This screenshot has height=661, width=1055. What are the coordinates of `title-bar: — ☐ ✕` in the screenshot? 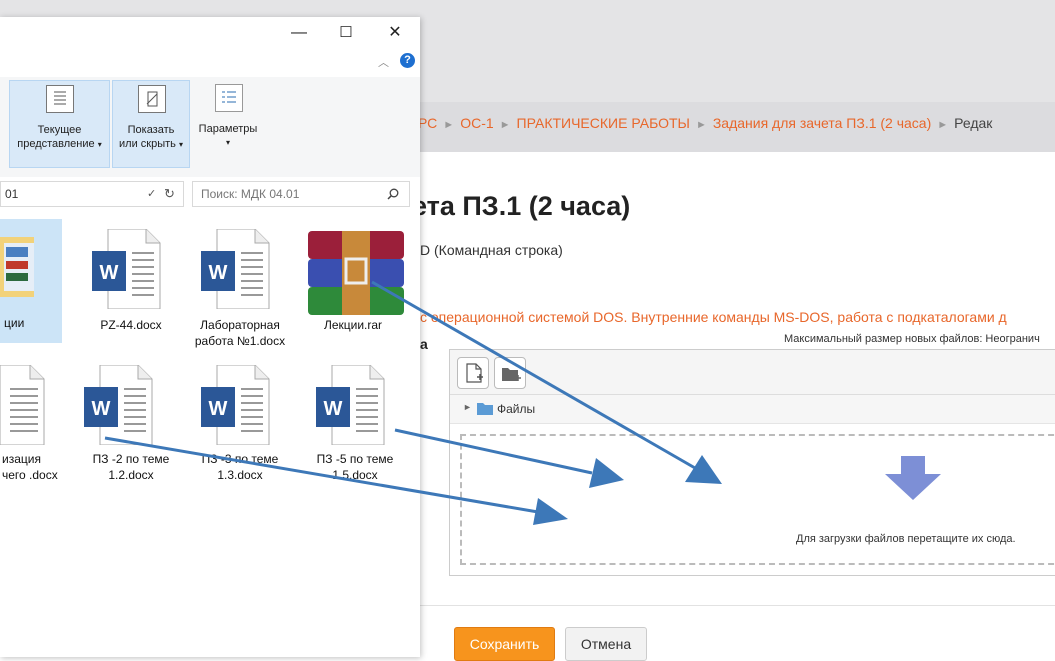 It's located at (210, 33).